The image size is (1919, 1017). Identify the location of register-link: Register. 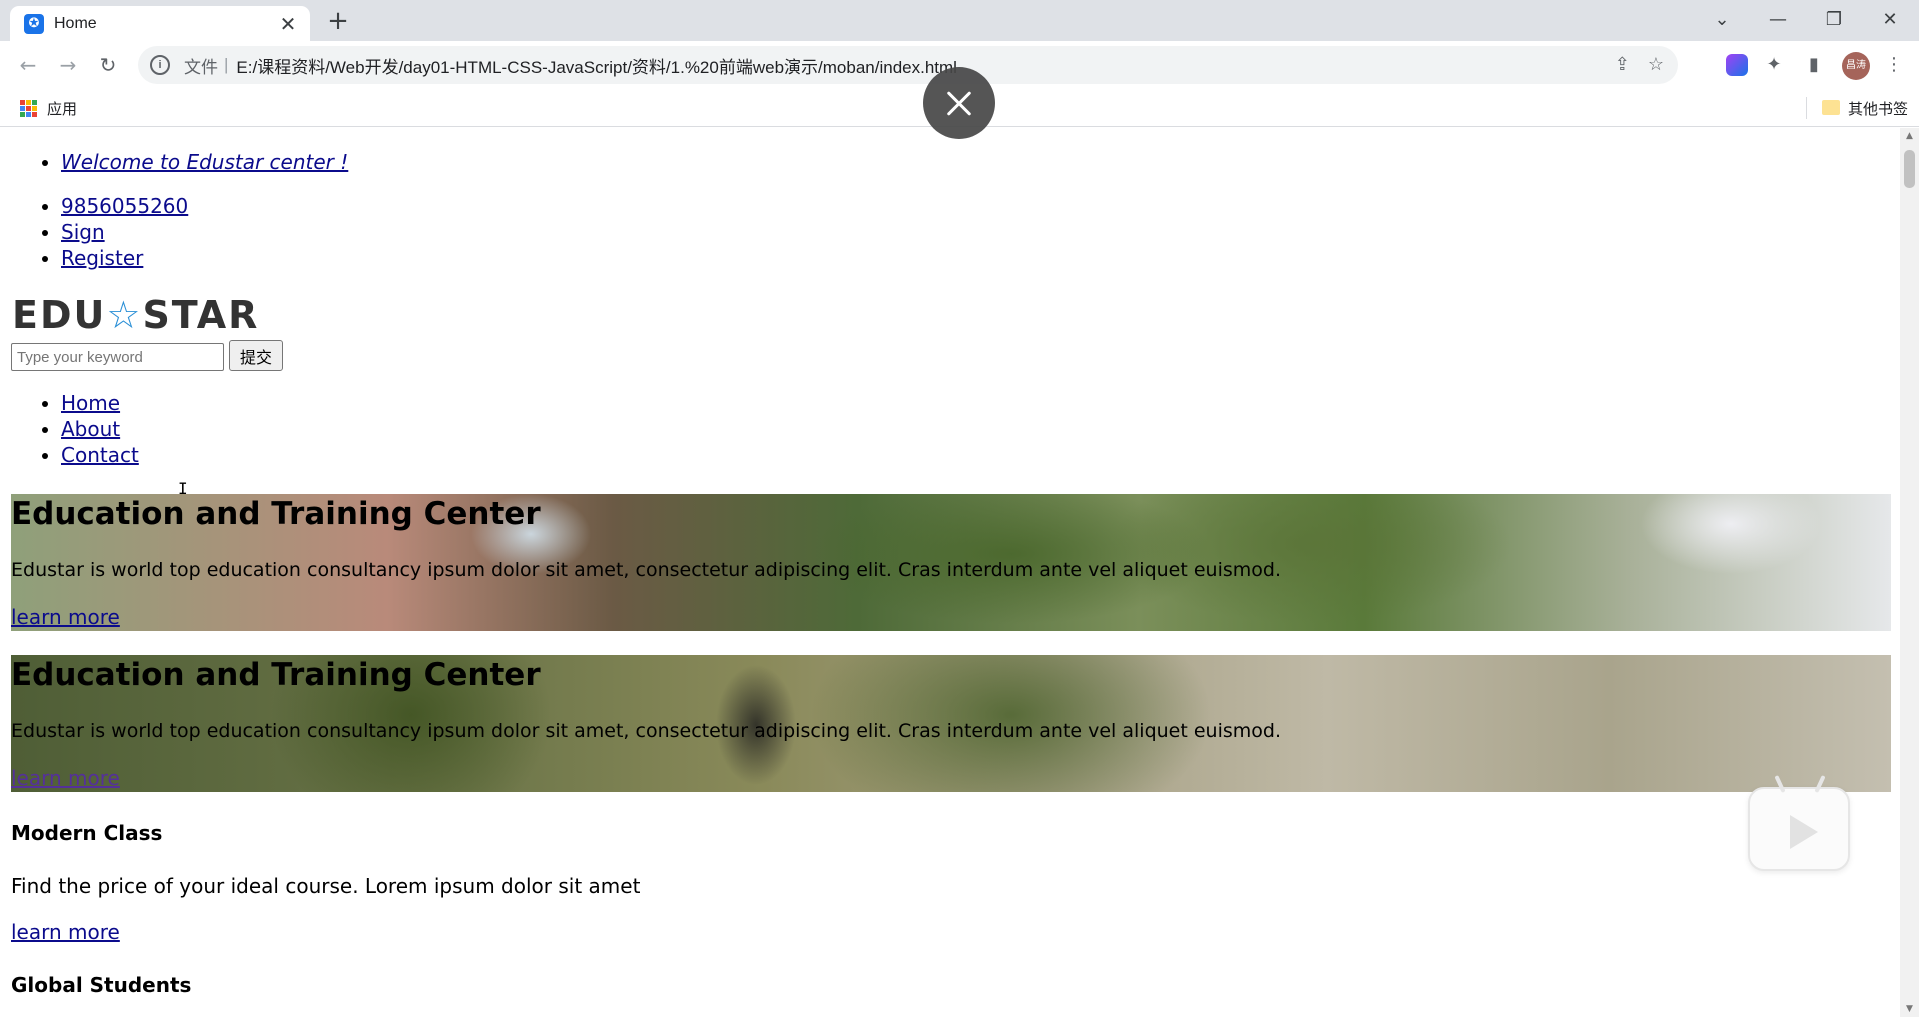
(102, 258).